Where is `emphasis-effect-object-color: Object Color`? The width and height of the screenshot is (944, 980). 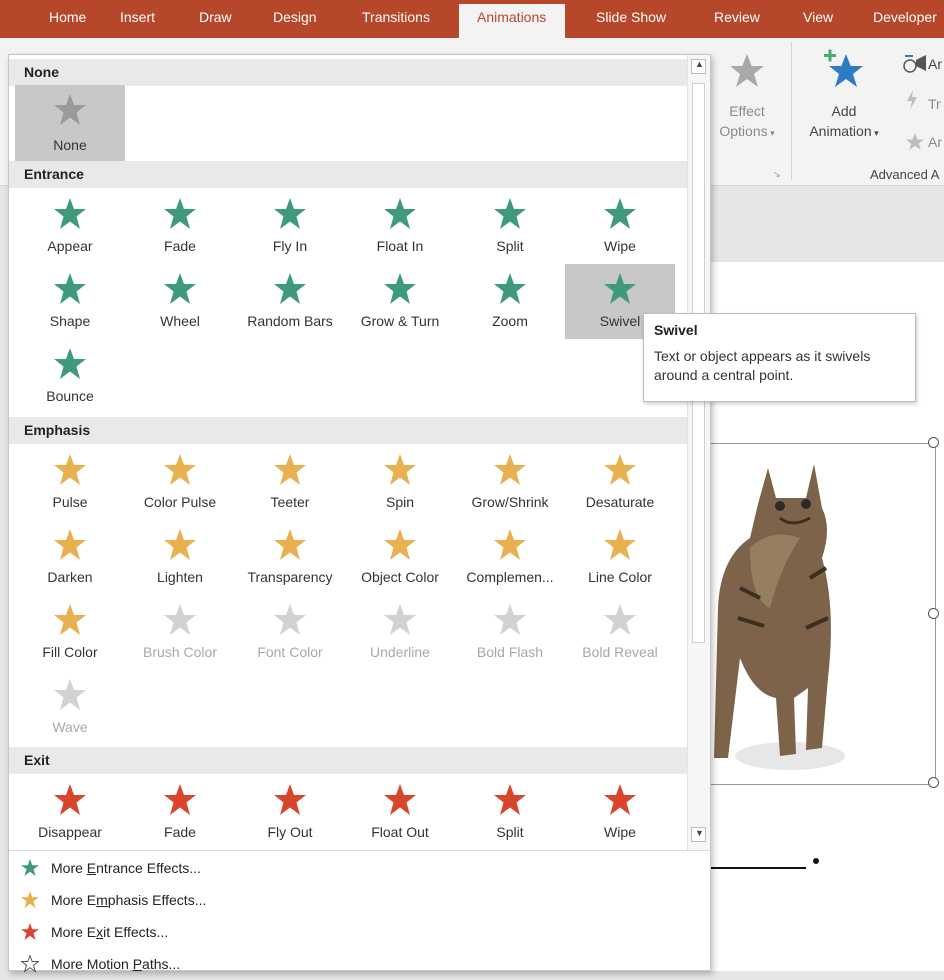 emphasis-effect-object-color: Object Color is located at coordinates (400, 557).